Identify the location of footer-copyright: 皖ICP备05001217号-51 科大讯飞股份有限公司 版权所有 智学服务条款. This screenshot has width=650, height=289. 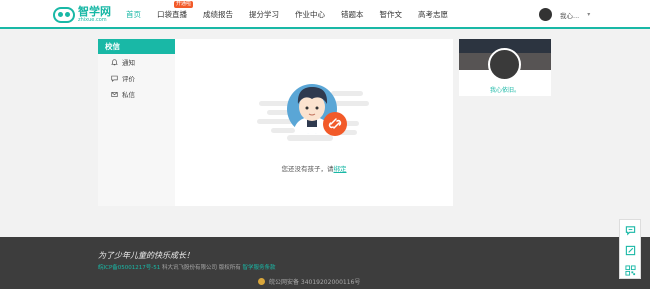
(187, 267).